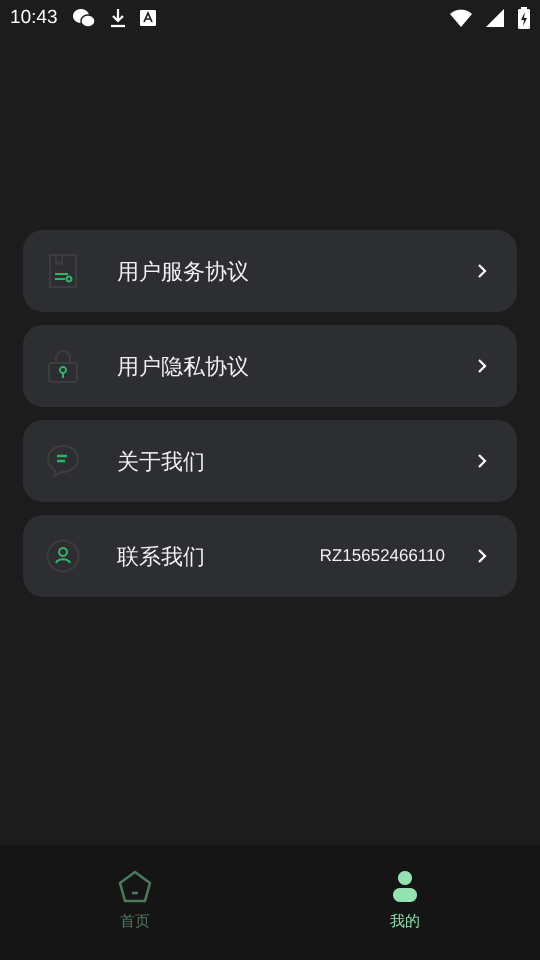  What do you see at coordinates (34, 18) in the screenshot?
I see `status-time: 10:43` at bounding box center [34, 18].